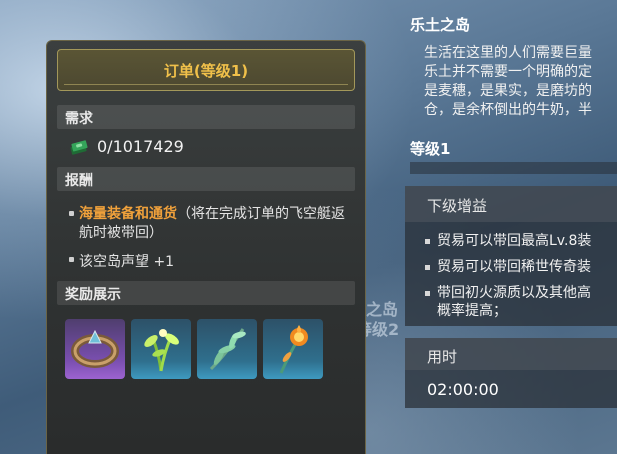  I want to click on fern-leaf-icon, so click(227, 349).